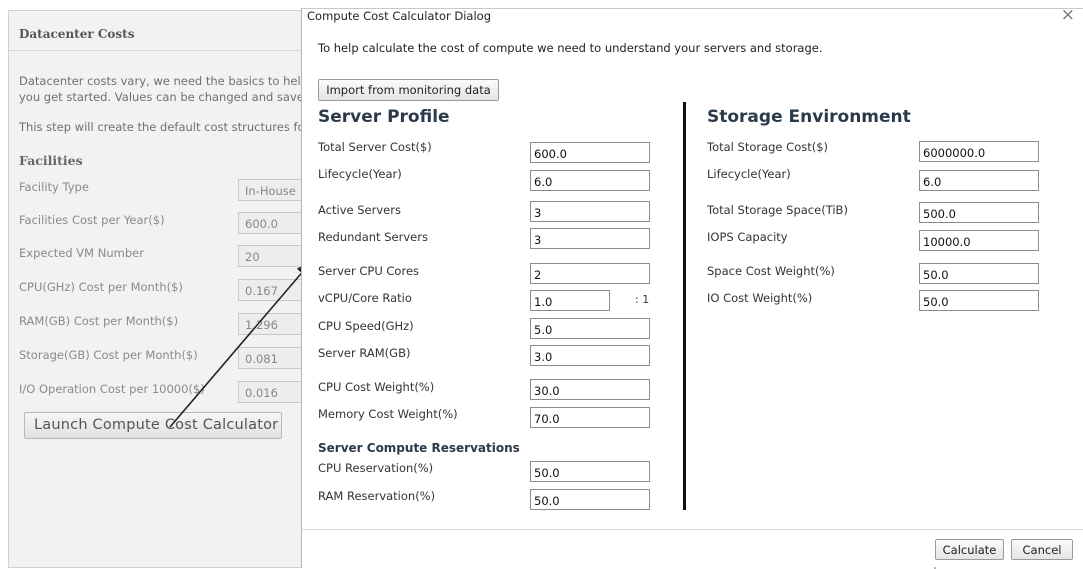 Image resolution: width=1083 pixels, height=569 pixels. What do you see at coordinates (359, 210) in the screenshot?
I see `active-servers-label: Active Servers` at bounding box center [359, 210].